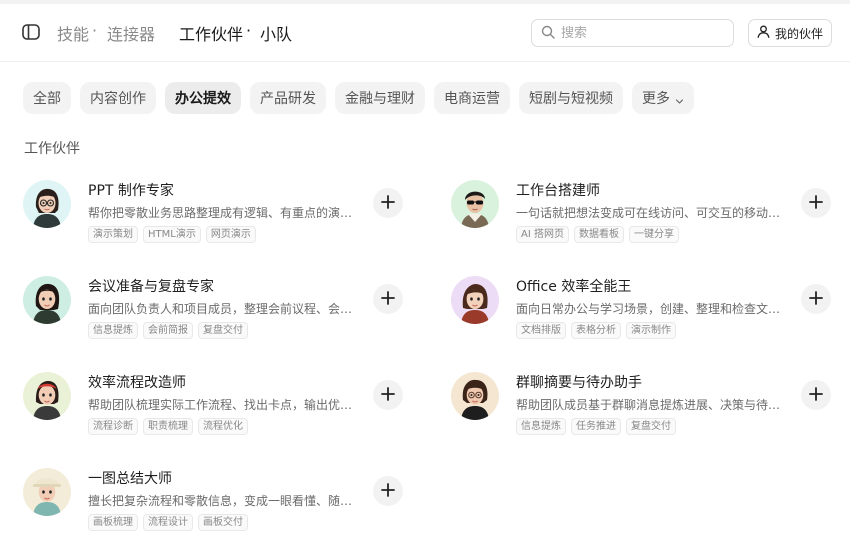 This screenshot has width=850, height=543. Describe the element at coordinates (131, 33) in the screenshot. I see `nav-connectors: 连接器` at that location.